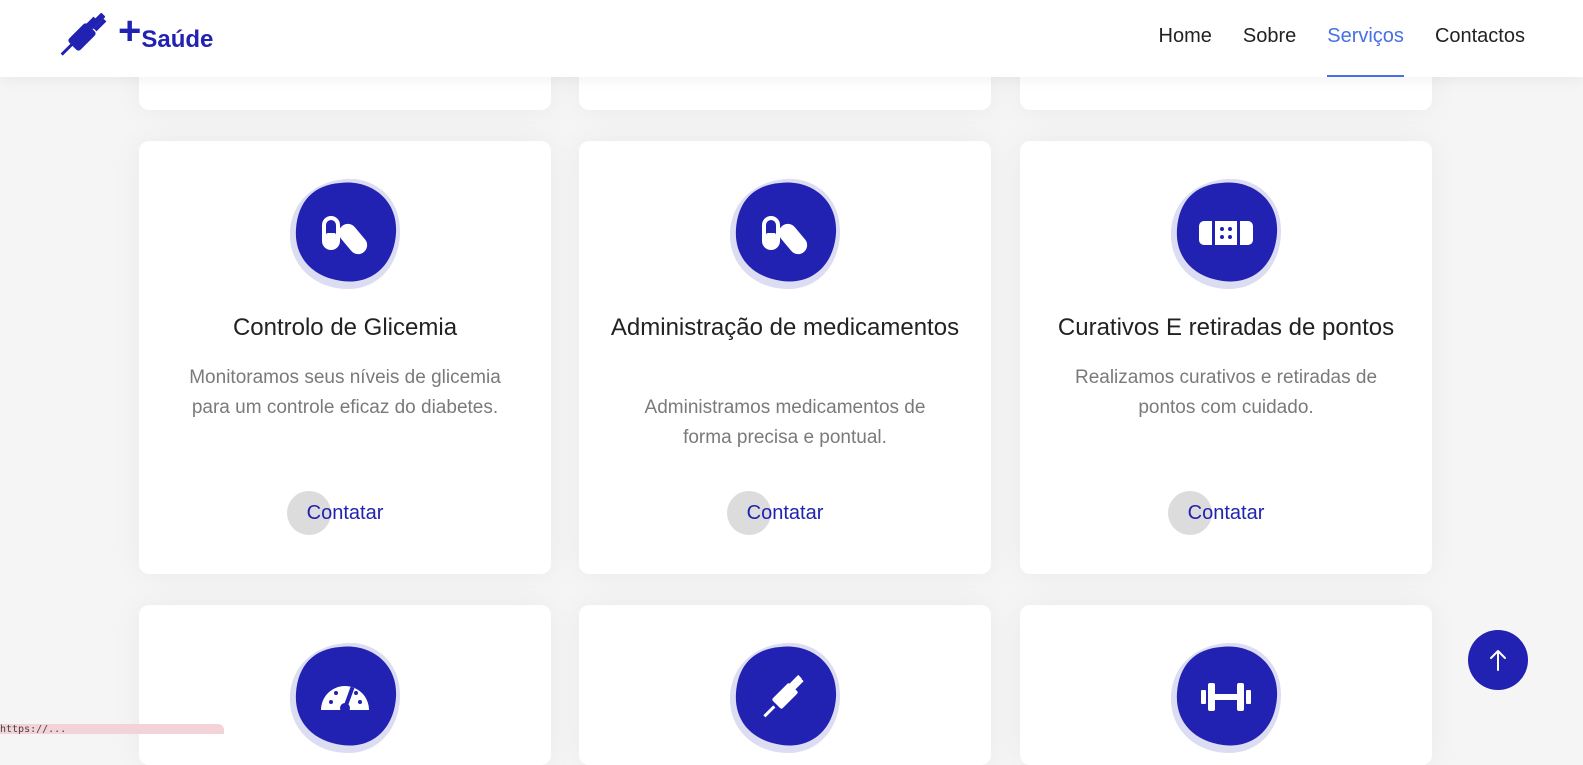 The width and height of the screenshot is (1583, 765). I want to click on nav-sobre: Sobre, so click(1269, 38).